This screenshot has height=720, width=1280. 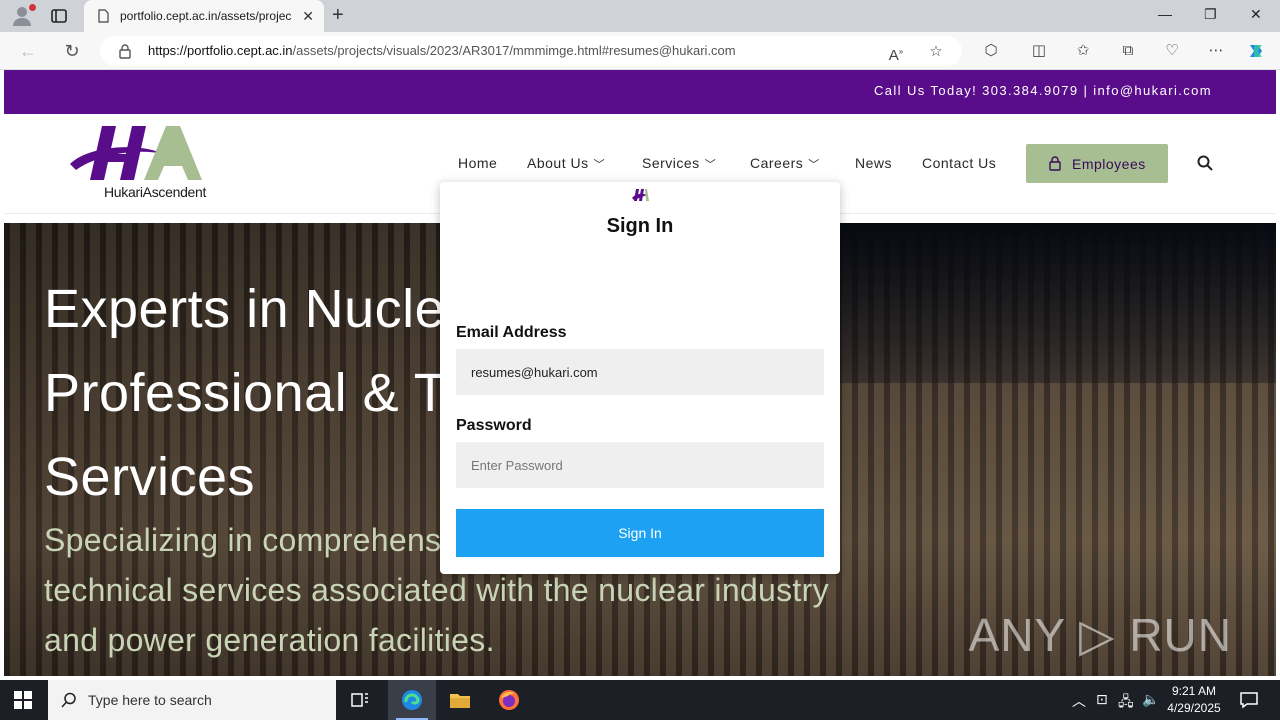 I want to click on task-view-icon, so click(x=360, y=700).